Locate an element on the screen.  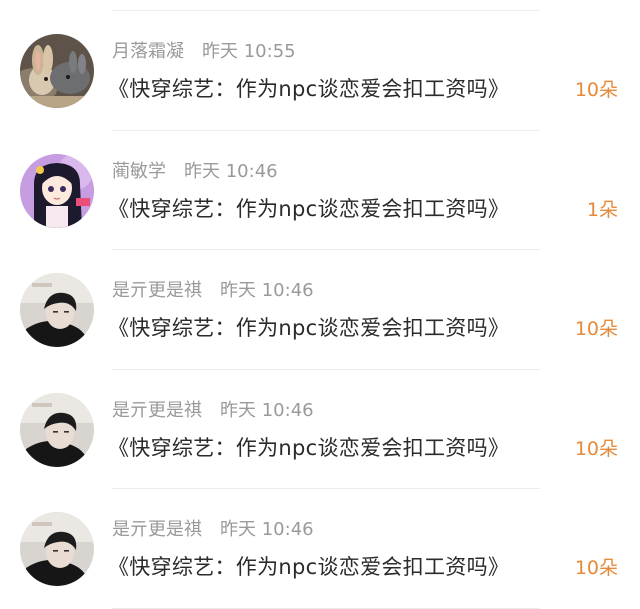
rabbit-avatar-icon is located at coordinates (57, 71).